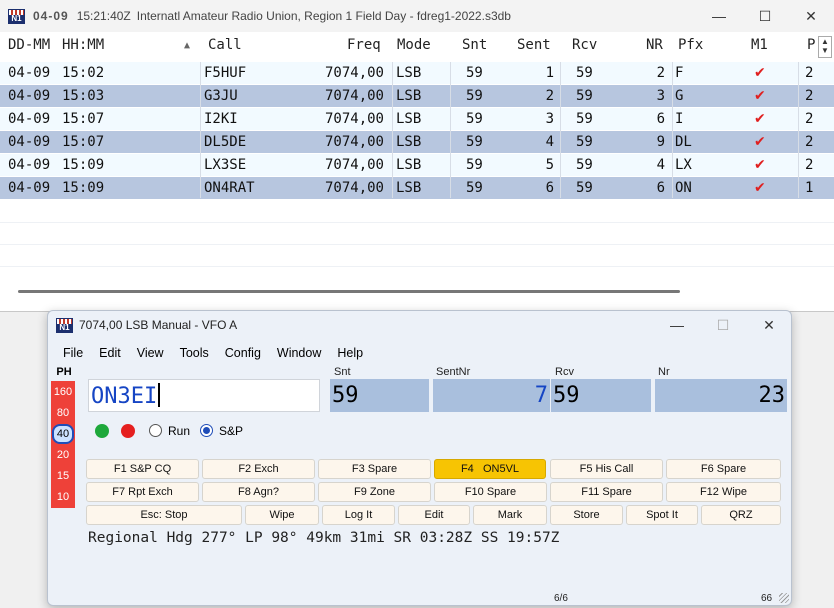 The height and width of the screenshot is (608, 834). I want to click on col-sent: Sent, so click(534, 45).